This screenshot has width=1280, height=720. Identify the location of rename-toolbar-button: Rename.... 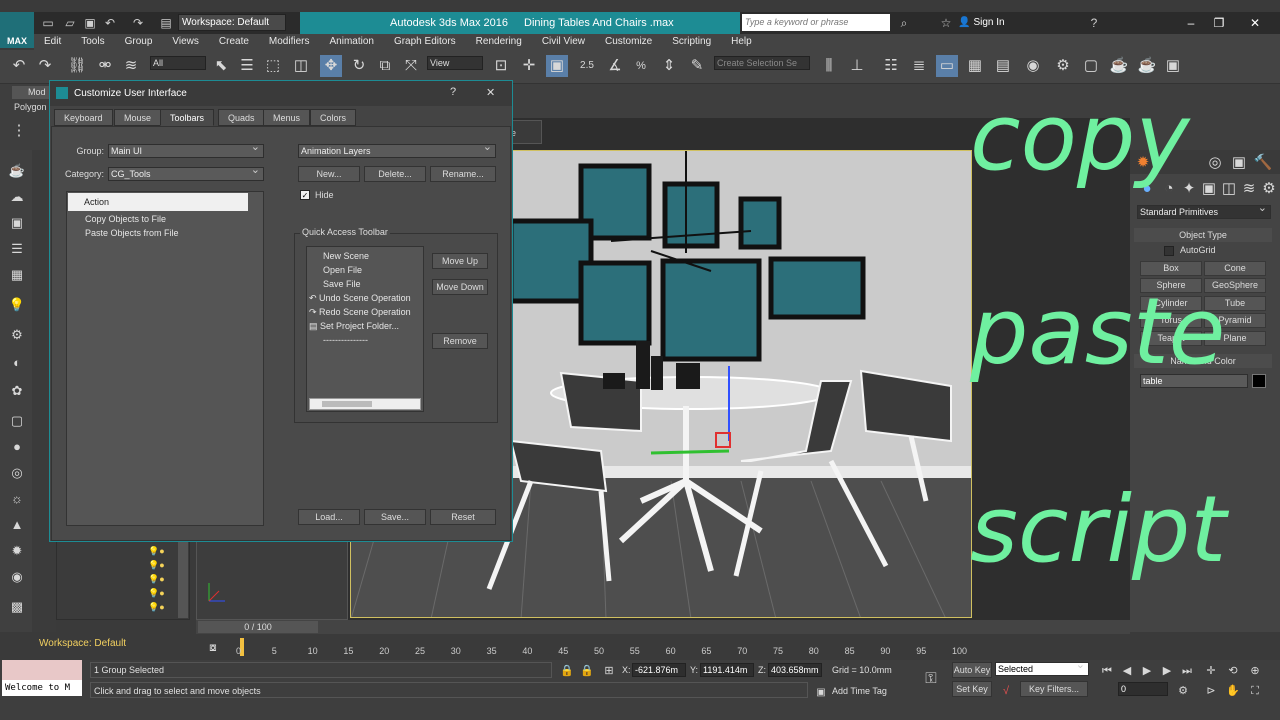
(463, 174).